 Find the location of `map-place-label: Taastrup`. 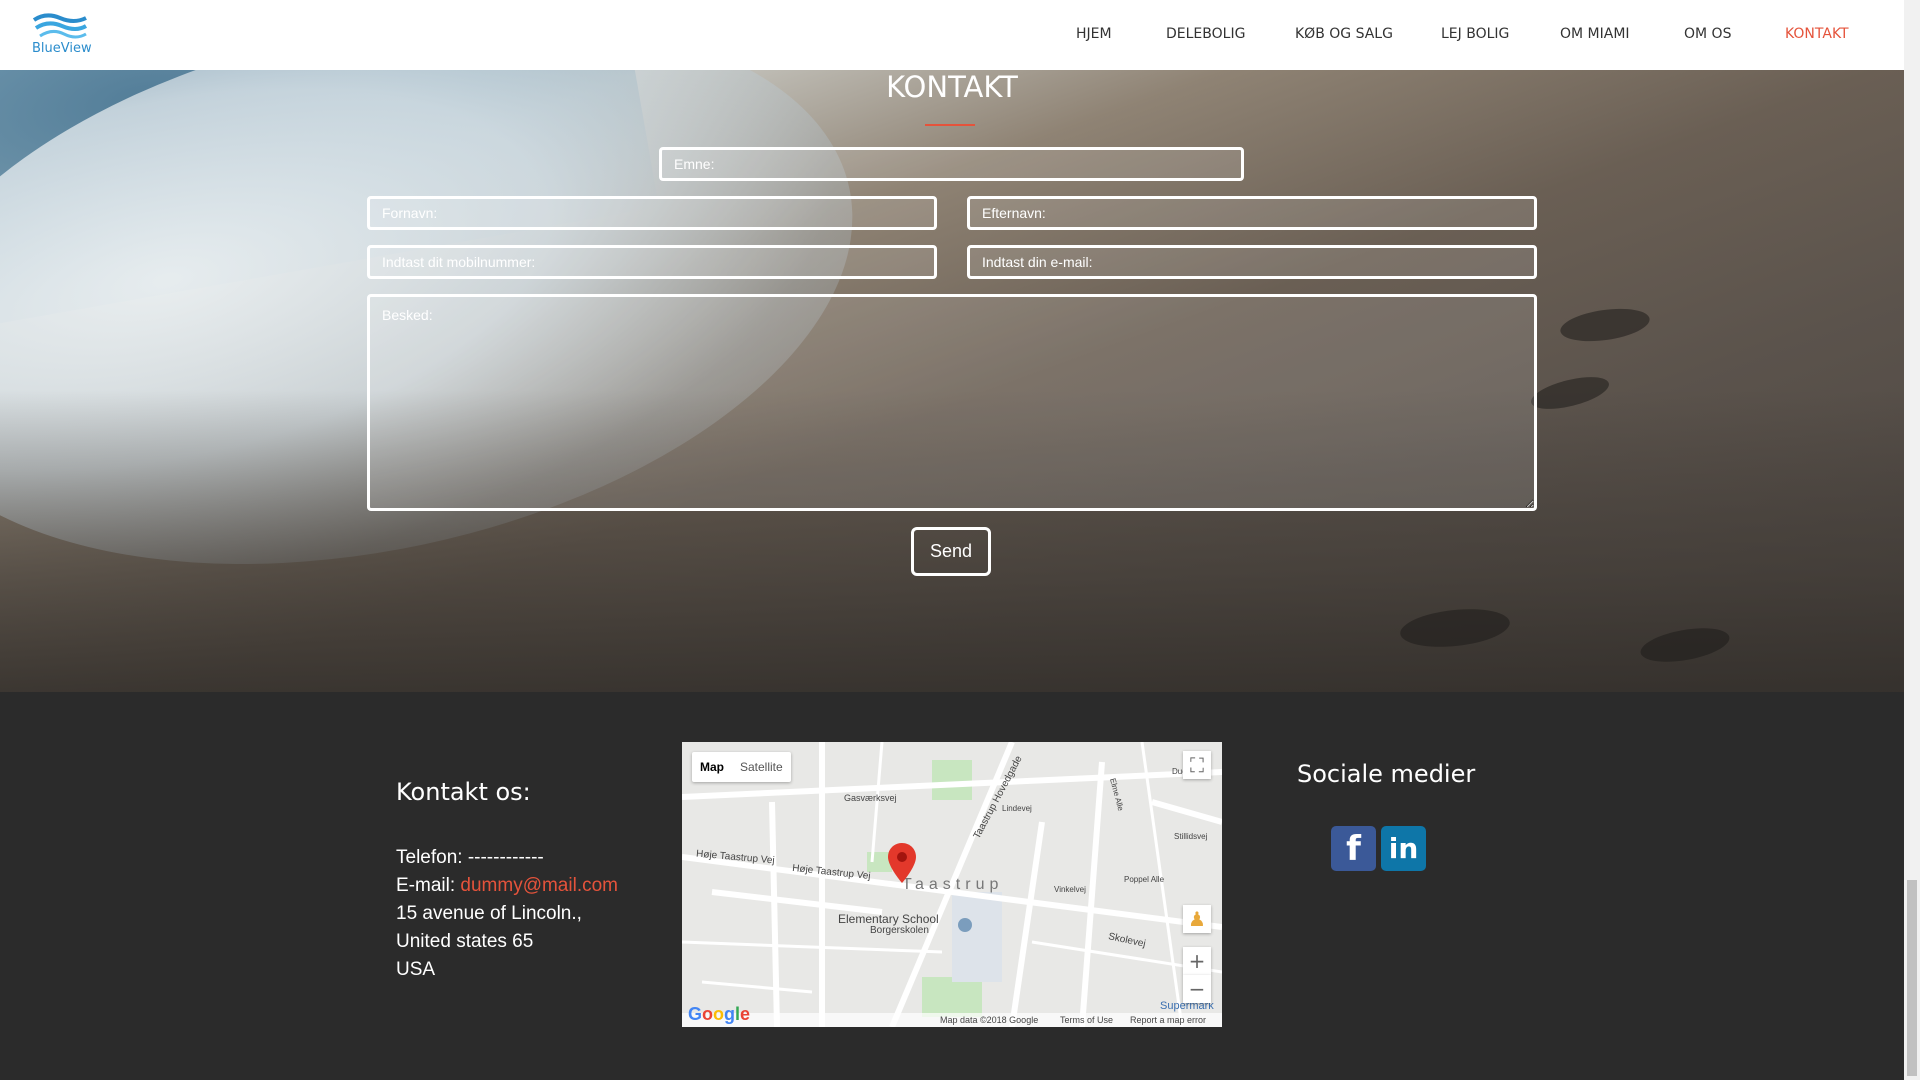

map-place-label: Taastrup is located at coordinates (953, 884).